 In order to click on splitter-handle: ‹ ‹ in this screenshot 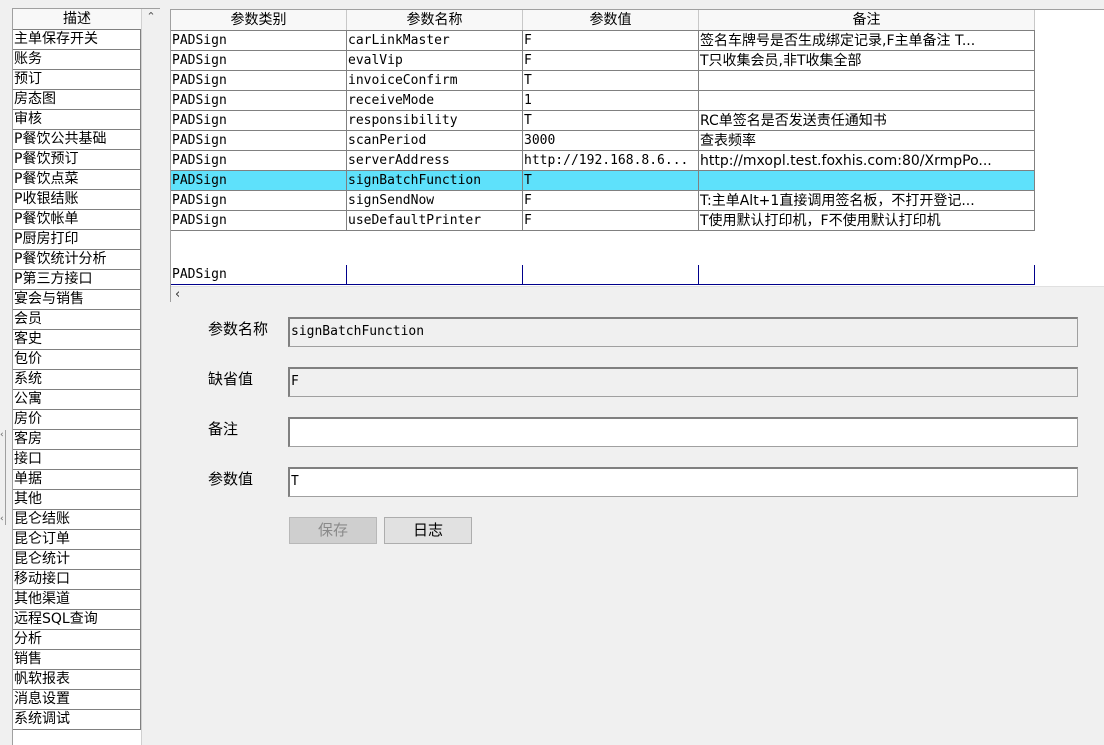, I will do `click(3, 477)`.